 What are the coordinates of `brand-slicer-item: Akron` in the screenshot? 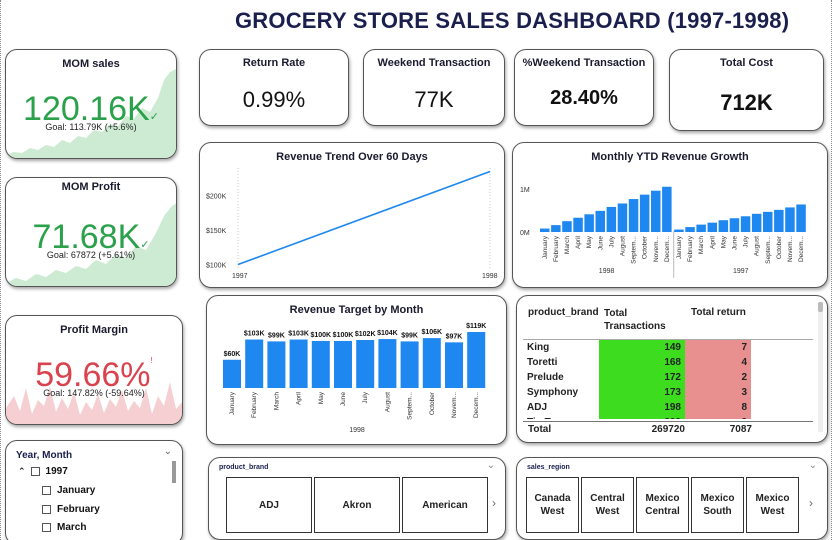 It's located at (357, 505).